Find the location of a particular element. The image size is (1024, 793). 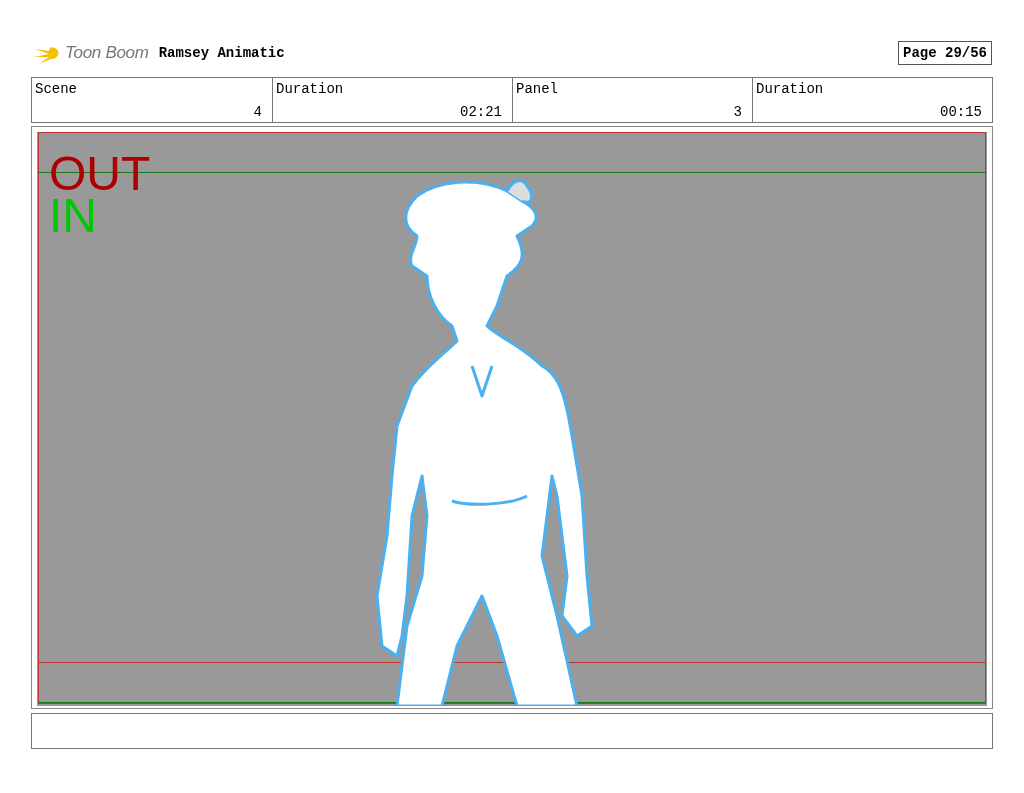

frame-label: IN is located at coordinates (73, 216).